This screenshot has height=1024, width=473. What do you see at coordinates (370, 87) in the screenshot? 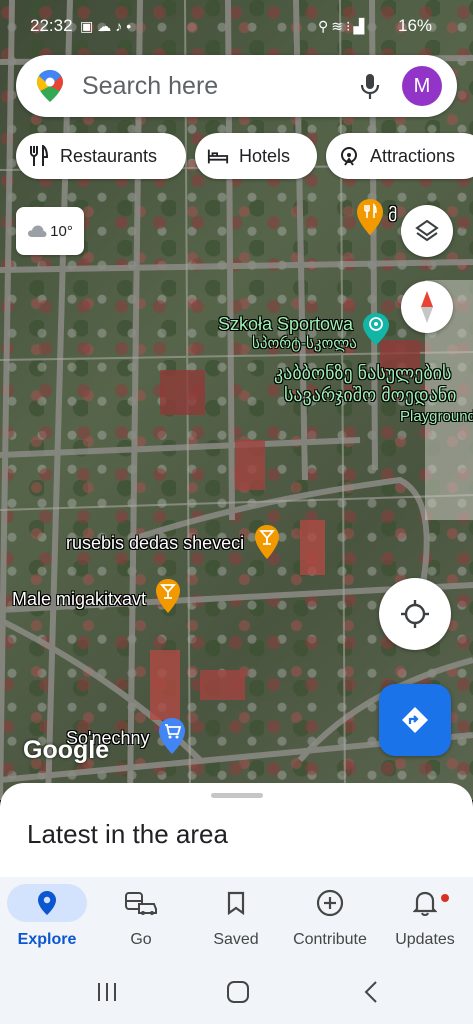
I see `microphone-icon` at bounding box center [370, 87].